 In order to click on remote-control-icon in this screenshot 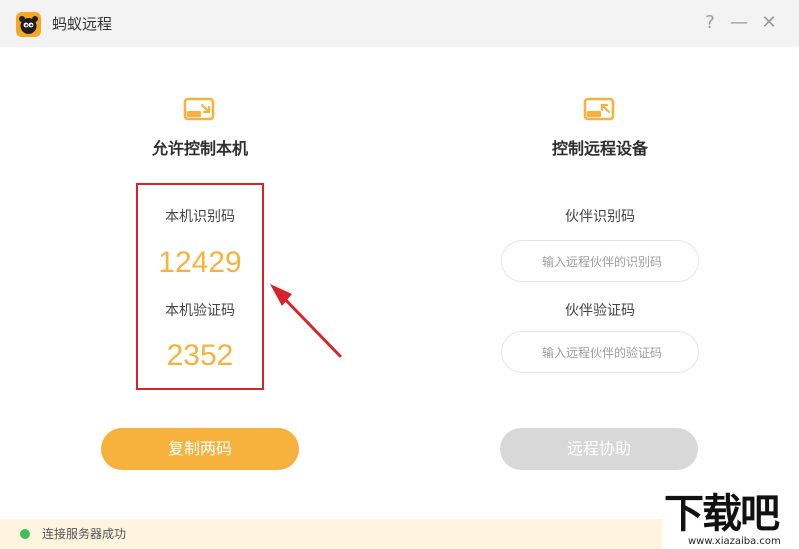, I will do `click(599, 109)`.